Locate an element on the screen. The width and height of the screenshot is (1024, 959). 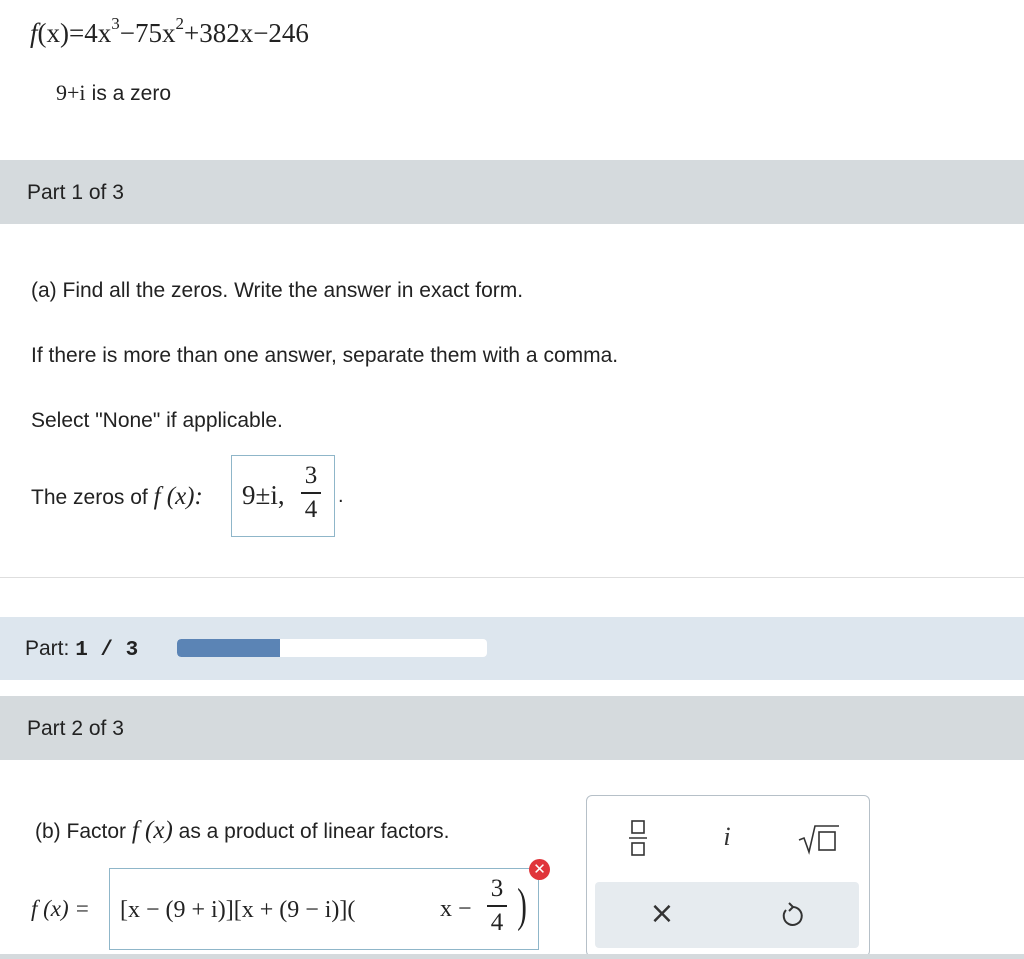
factor-last-term: x − is located at coordinates (456, 909).